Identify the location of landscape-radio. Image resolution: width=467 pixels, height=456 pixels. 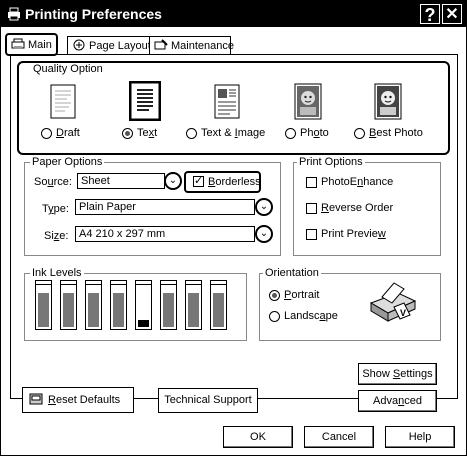
(274, 316).